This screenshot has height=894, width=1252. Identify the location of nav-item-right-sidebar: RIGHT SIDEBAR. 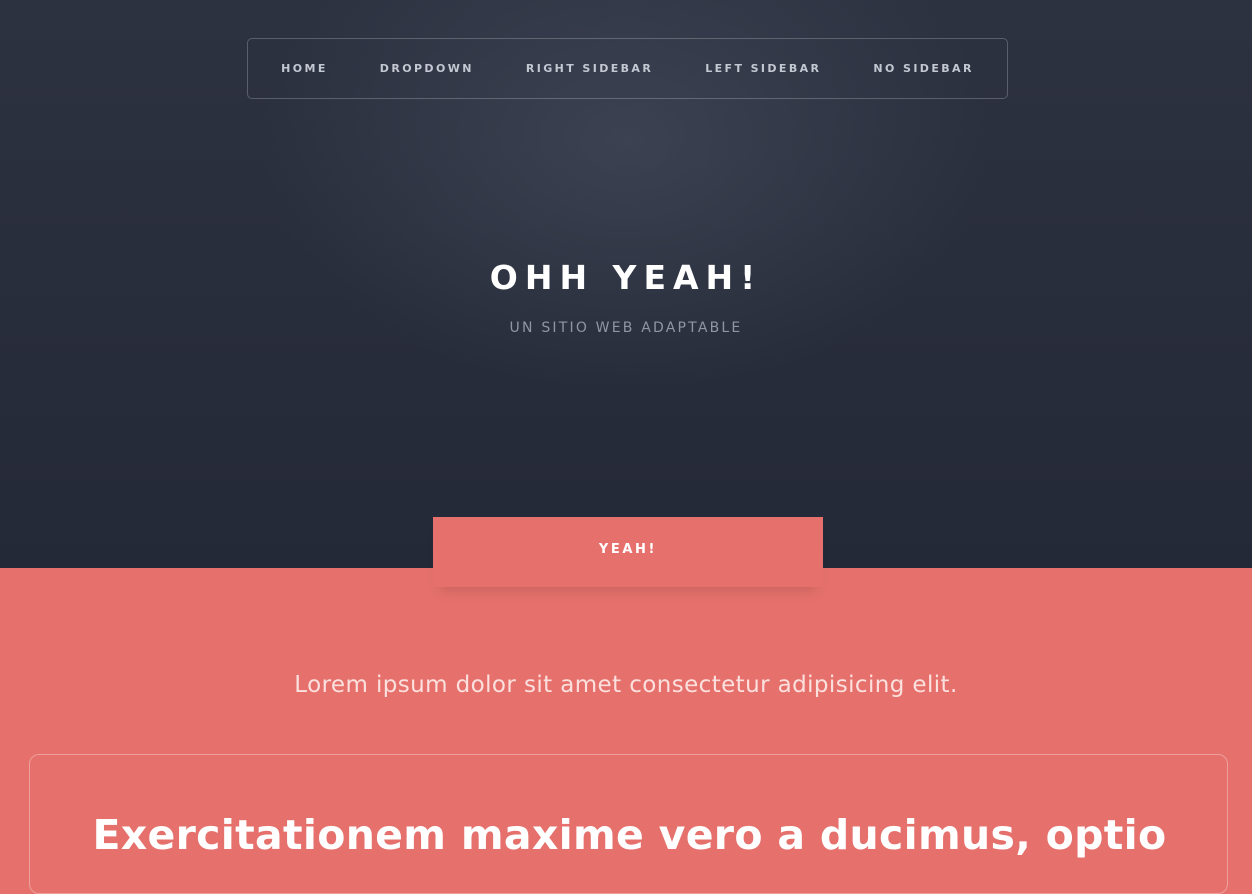
(589, 68).